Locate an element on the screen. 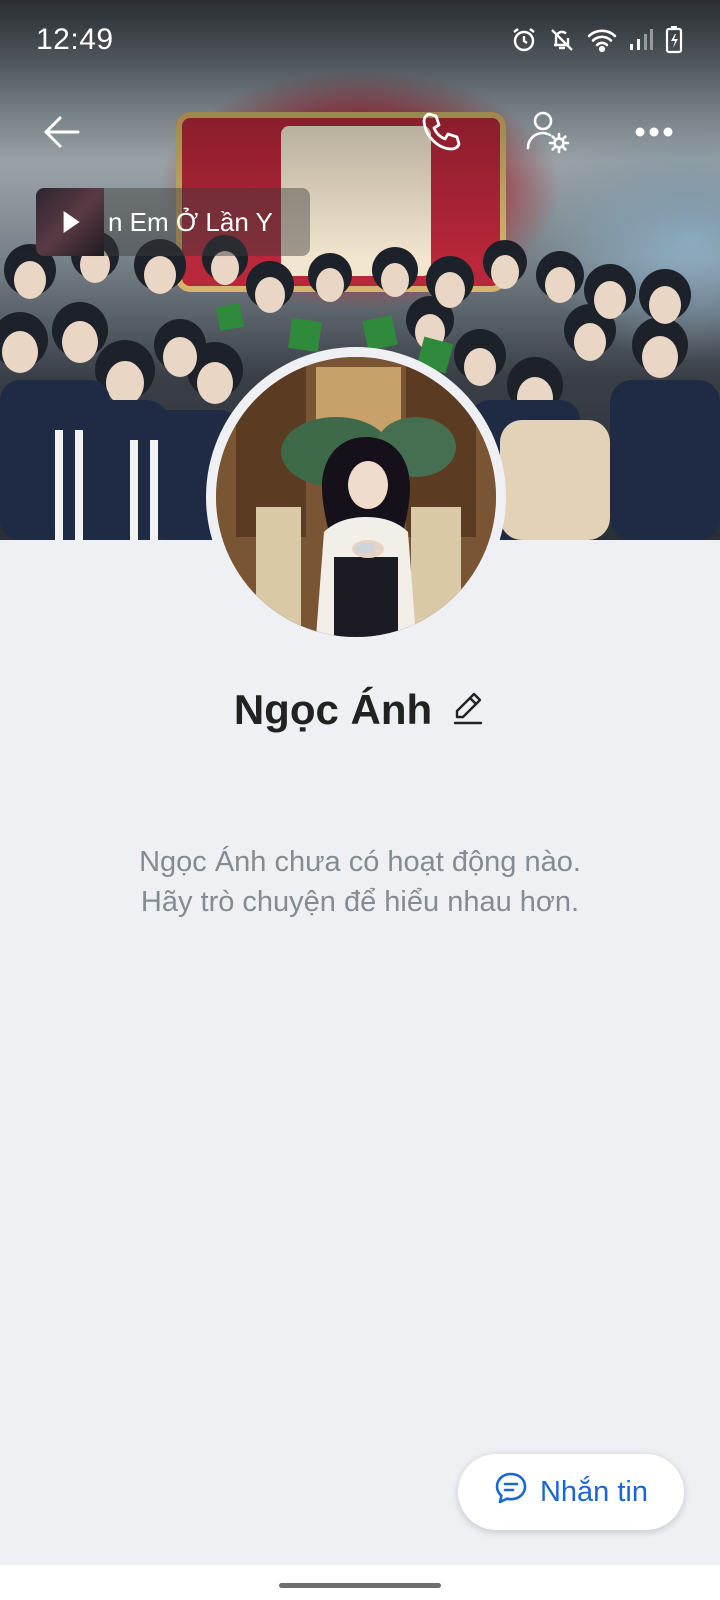  empty-message-line-2: Hãy trò chuyện để hiểu nhau hơn. is located at coordinates (360, 902).